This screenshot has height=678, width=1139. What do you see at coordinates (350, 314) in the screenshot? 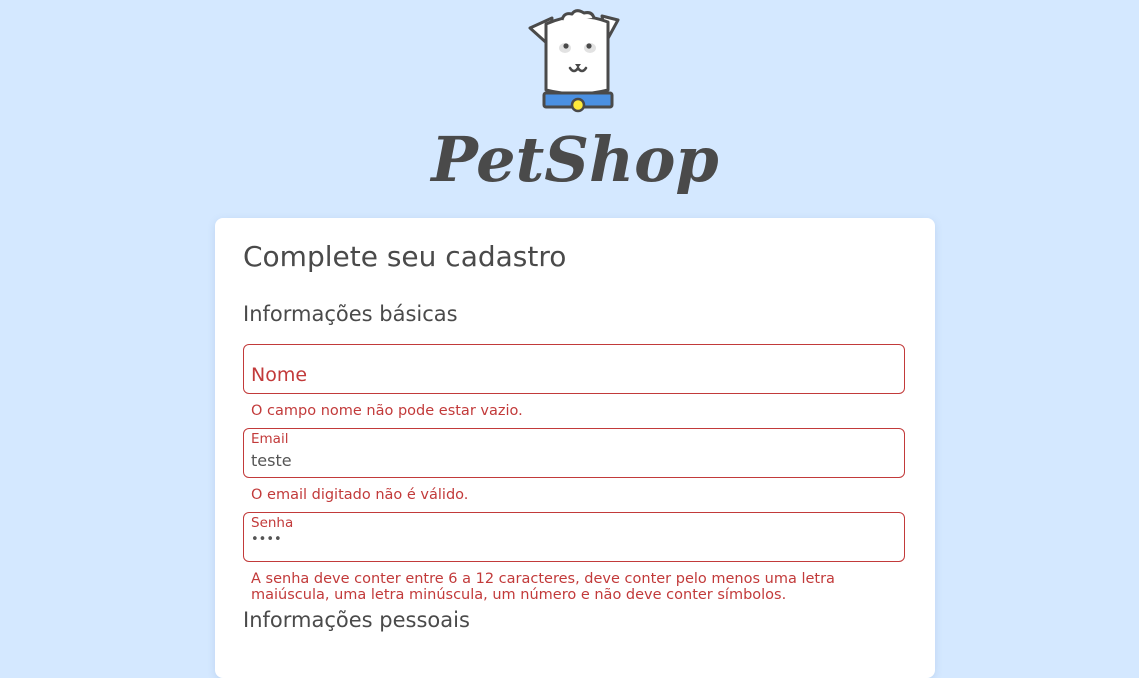
I see `section-basic-info: Informações básicas` at bounding box center [350, 314].